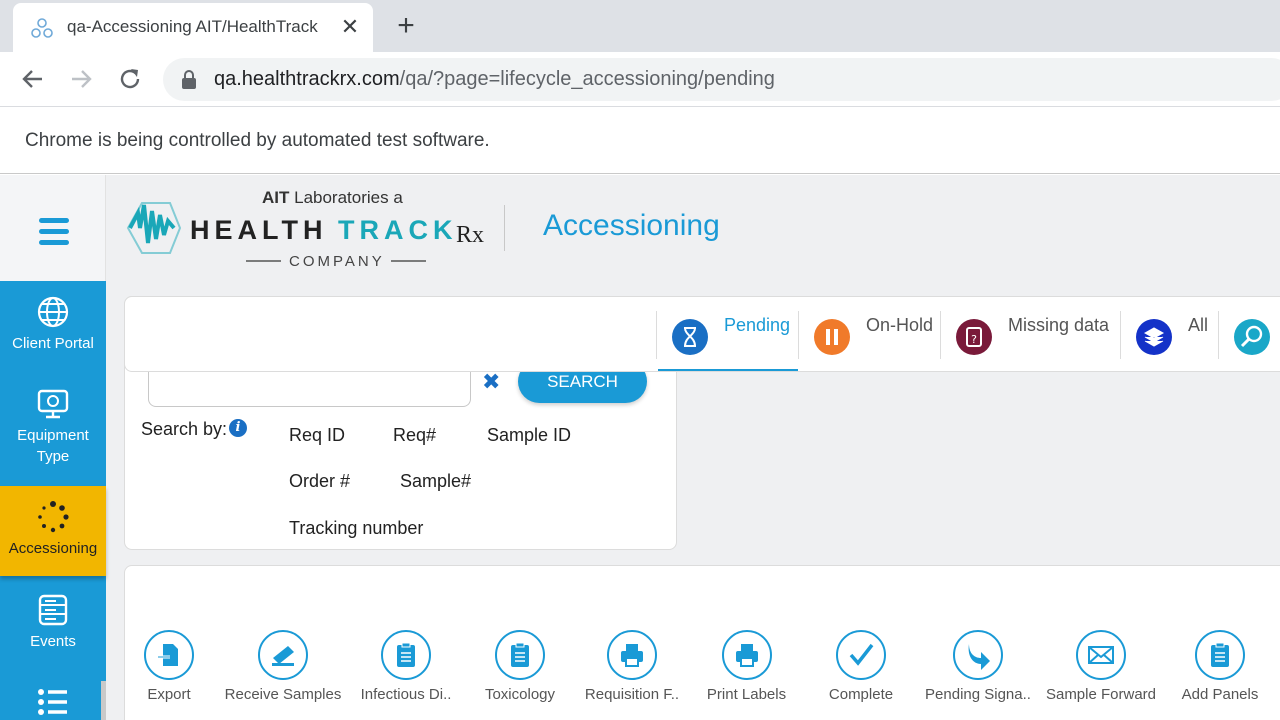  I want to click on tab-on-hold: On-Hold, so click(870, 334).